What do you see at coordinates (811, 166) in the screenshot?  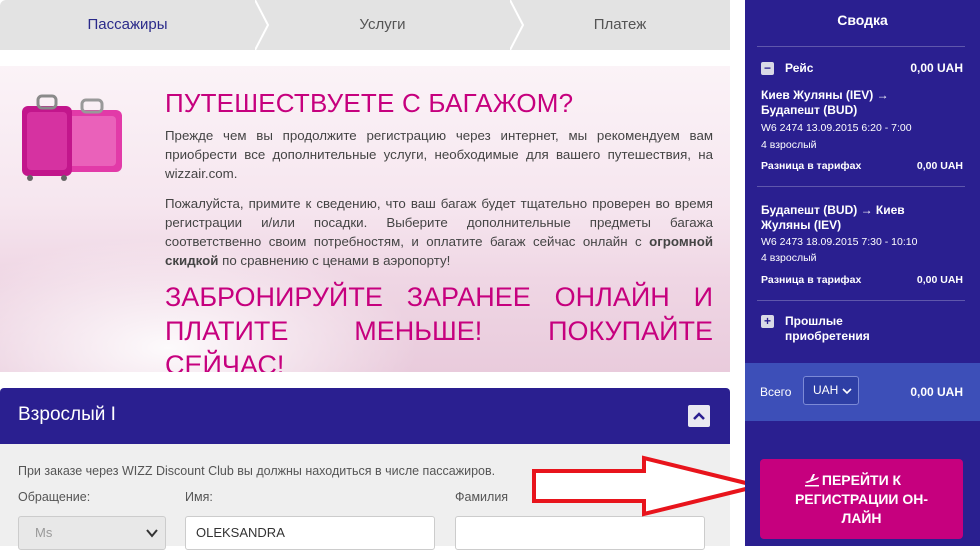 I see `leg1-fare-diff-label: Разница в тарифах` at bounding box center [811, 166].